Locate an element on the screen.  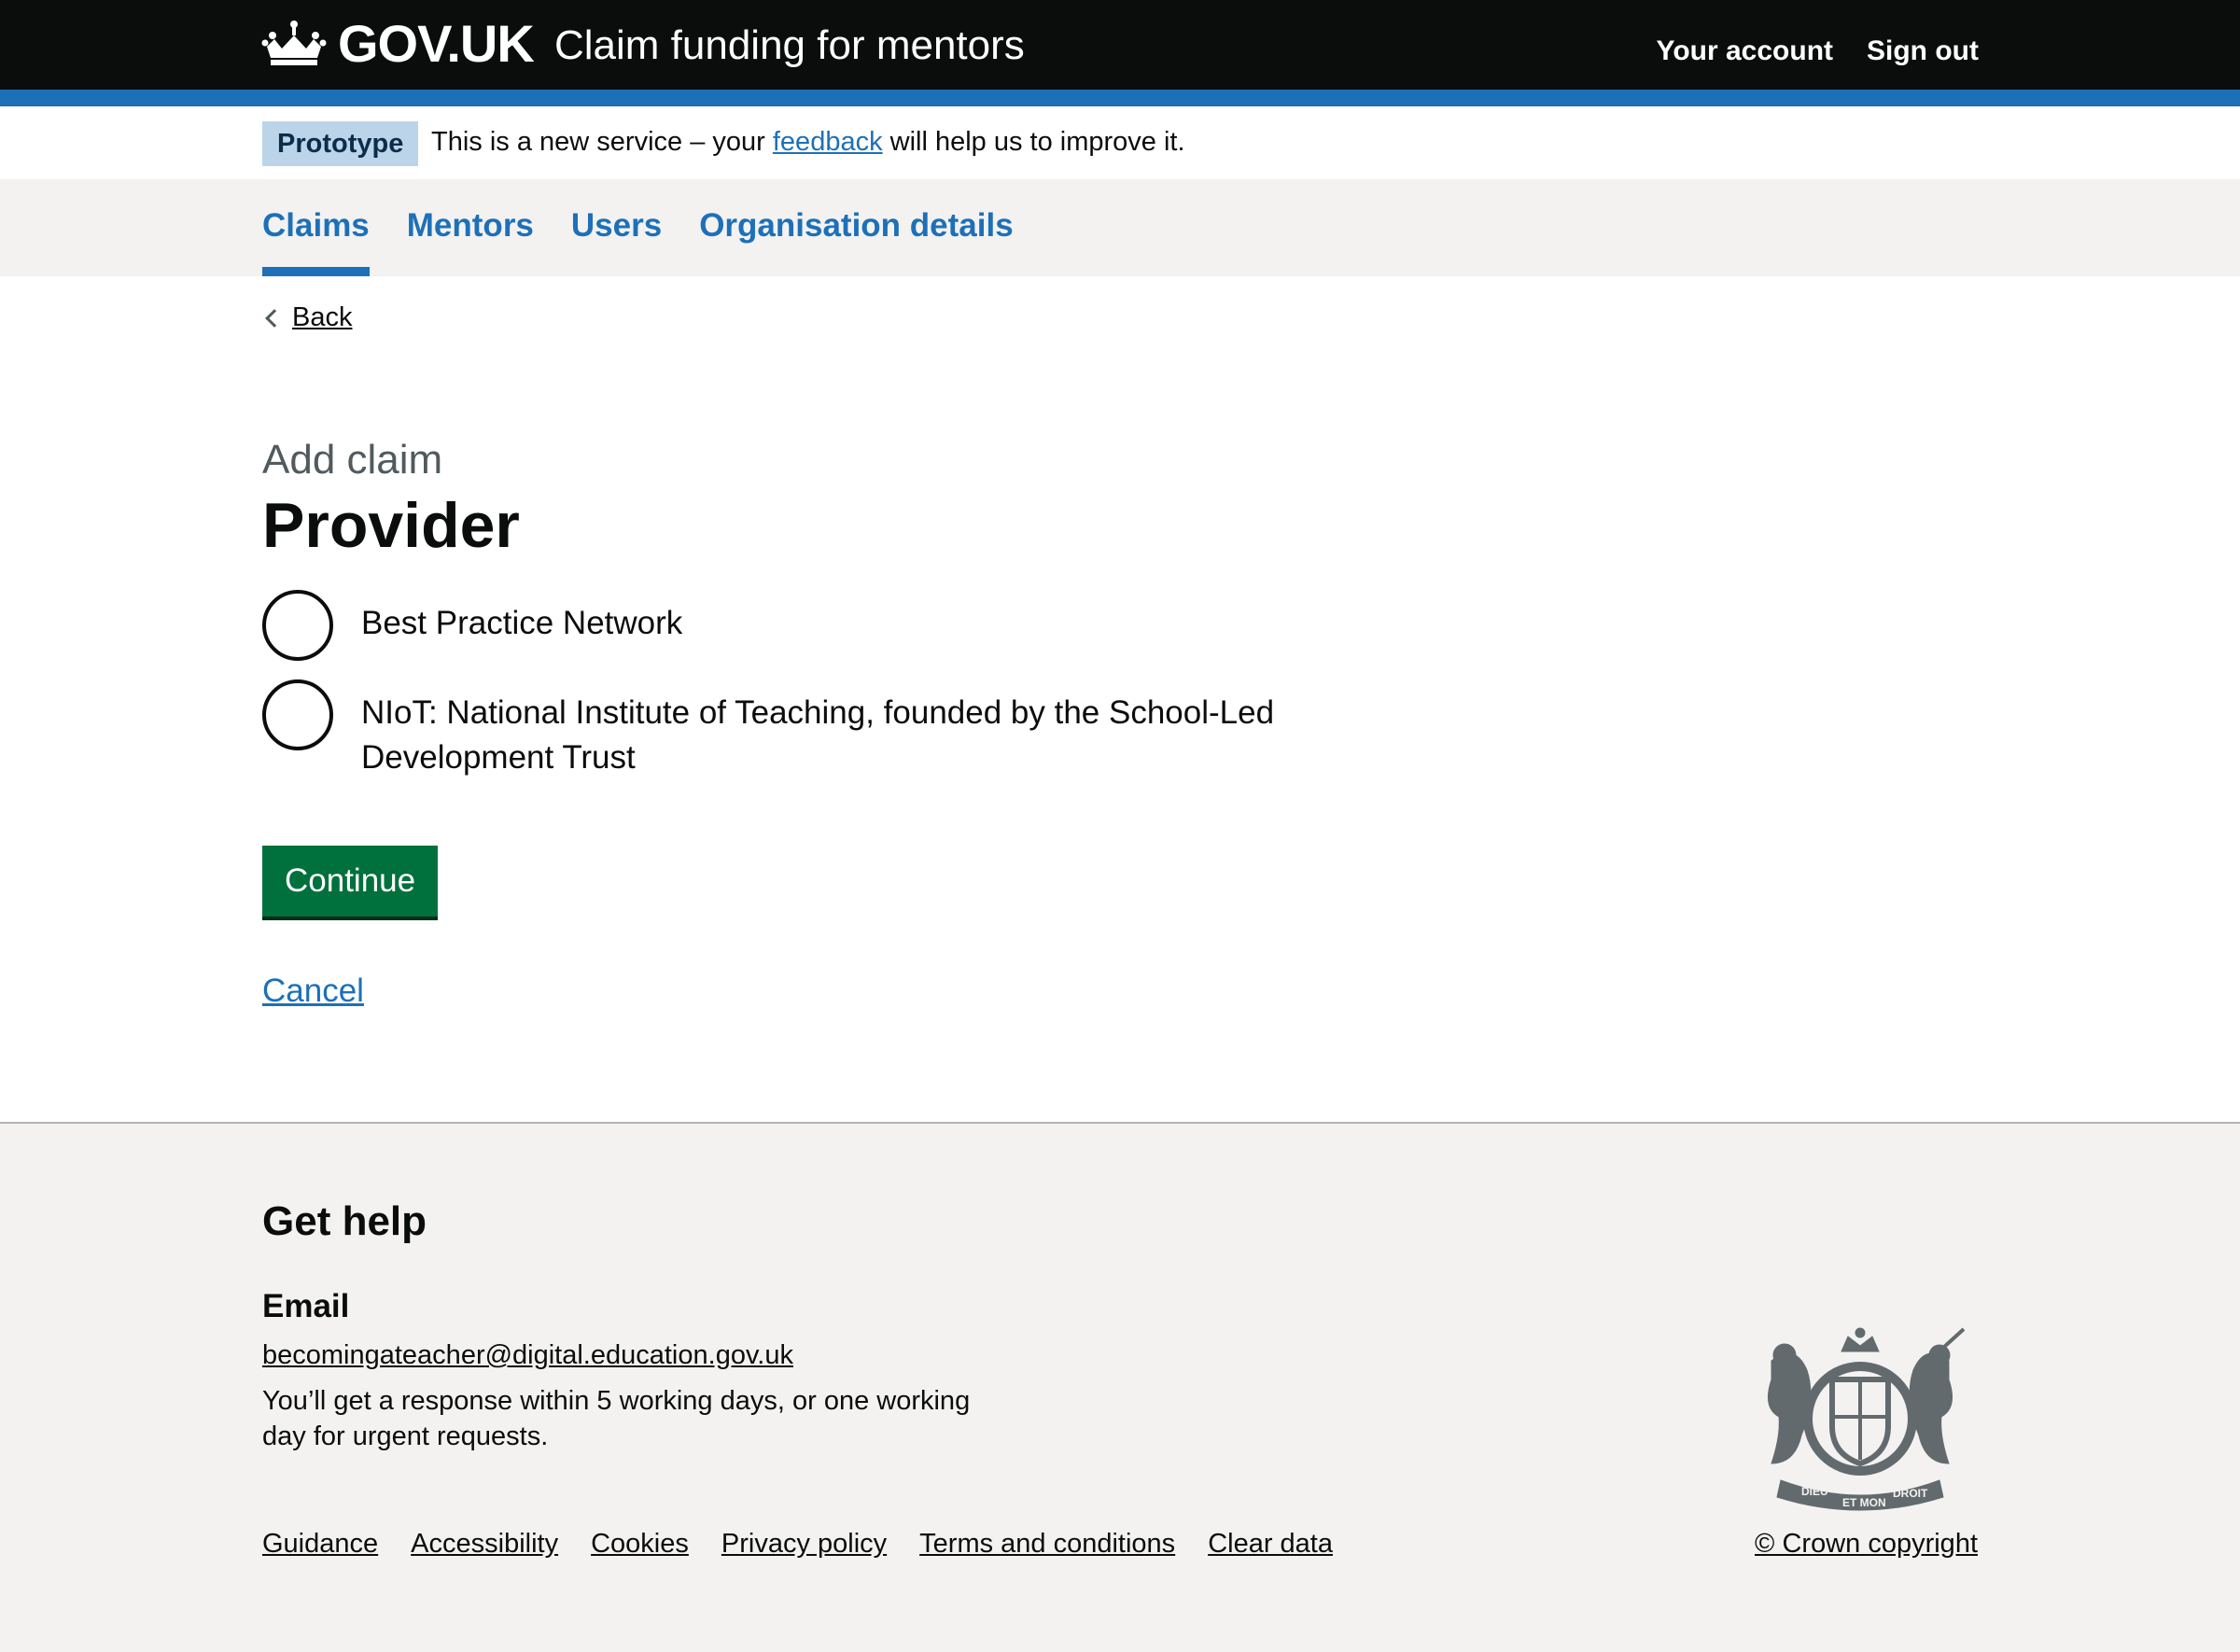
chevron-left-icon is located at coordinates (274, 318).